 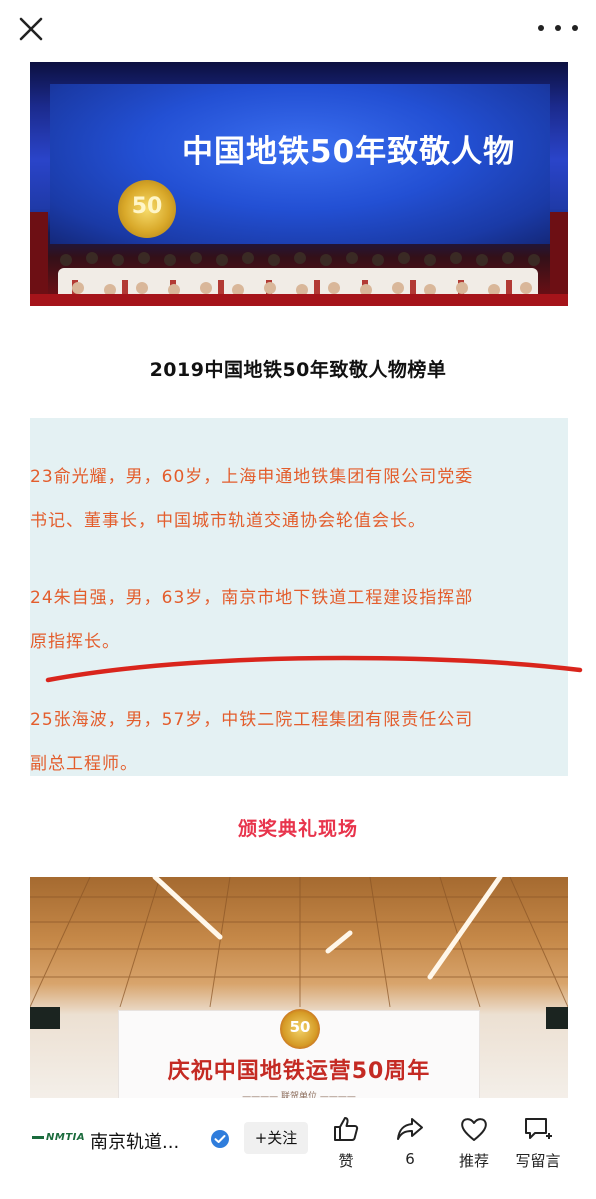 What do you see at coordinates (474, 1129) in the screenshot?
I see `heart-icon` at bounding box center [474, 1129].